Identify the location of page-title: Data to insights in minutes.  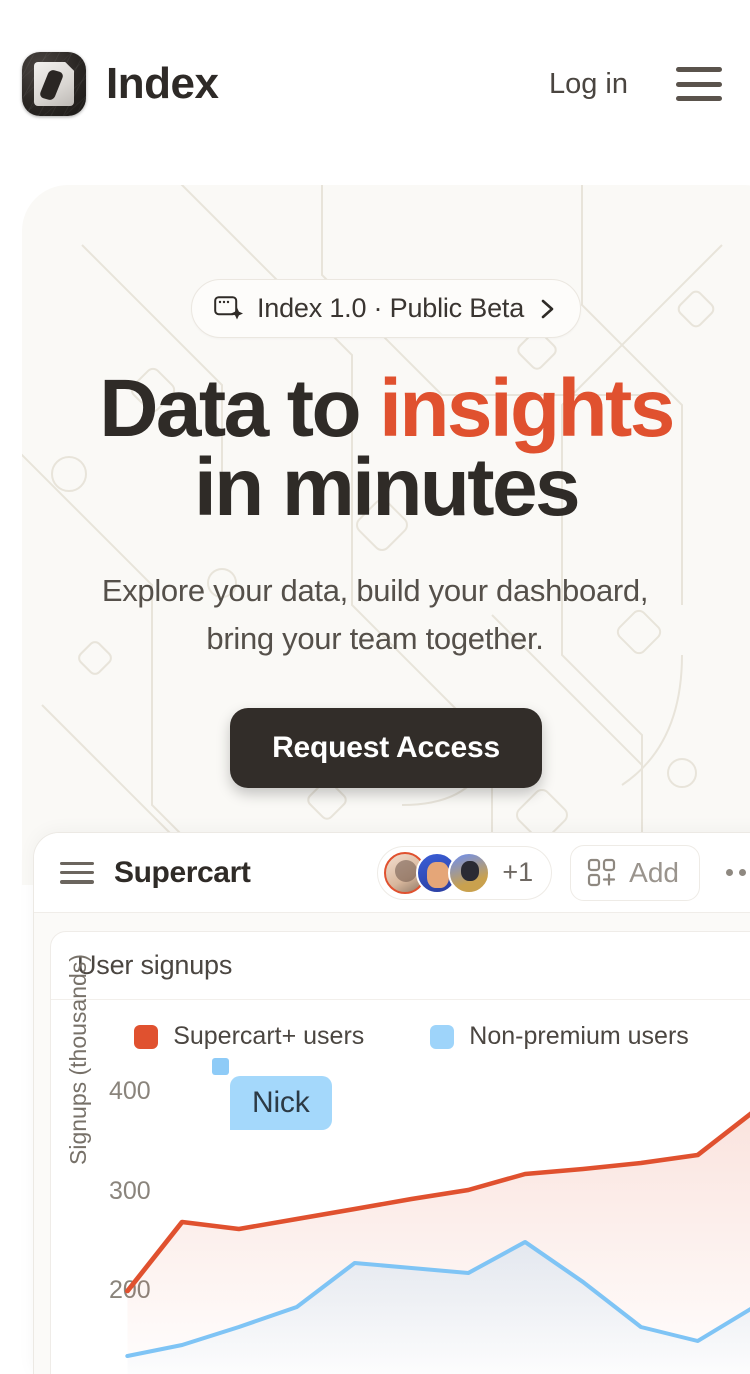
(386, 448).